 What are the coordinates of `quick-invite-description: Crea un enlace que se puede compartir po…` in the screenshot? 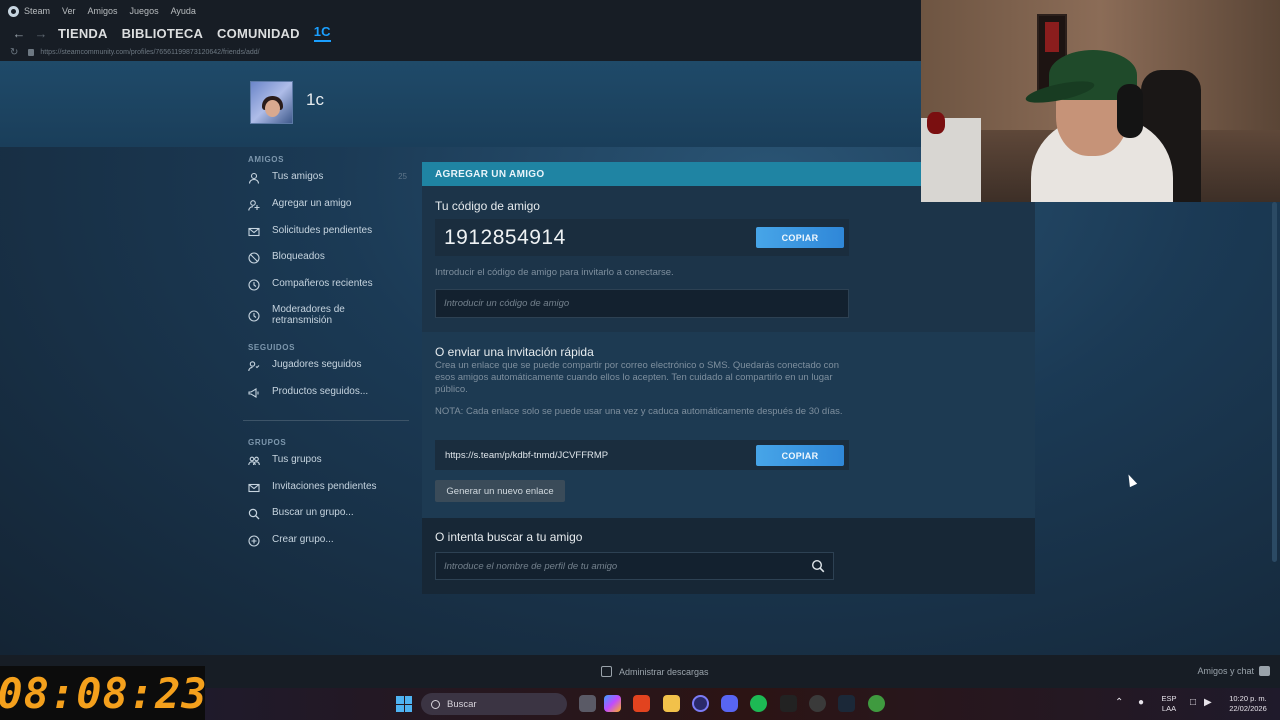 It's located at (637, 377).